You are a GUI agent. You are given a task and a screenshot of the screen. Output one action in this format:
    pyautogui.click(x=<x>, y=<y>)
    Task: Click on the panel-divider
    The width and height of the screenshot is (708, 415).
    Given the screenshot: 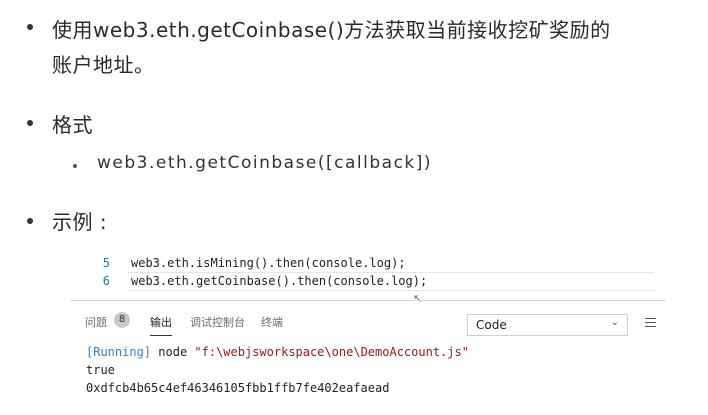 What is the action you would take?
    pyautogui.click(x=368, y=300)
    